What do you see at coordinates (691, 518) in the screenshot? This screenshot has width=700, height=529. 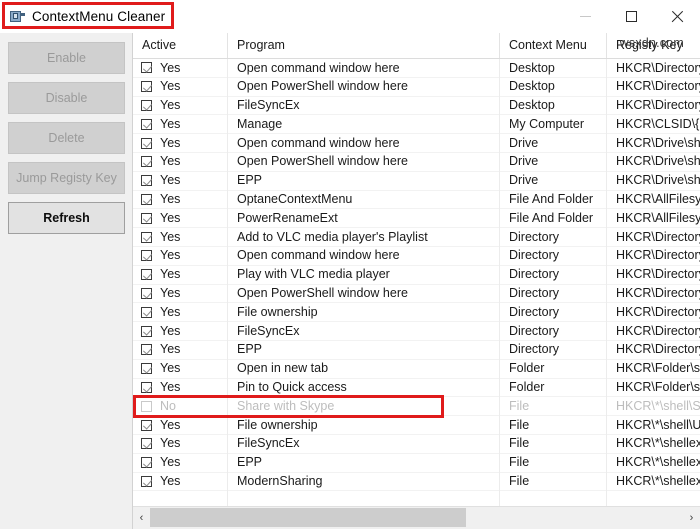 I see `scroll-right-arrow: ›` at bounding box center [691, 518].